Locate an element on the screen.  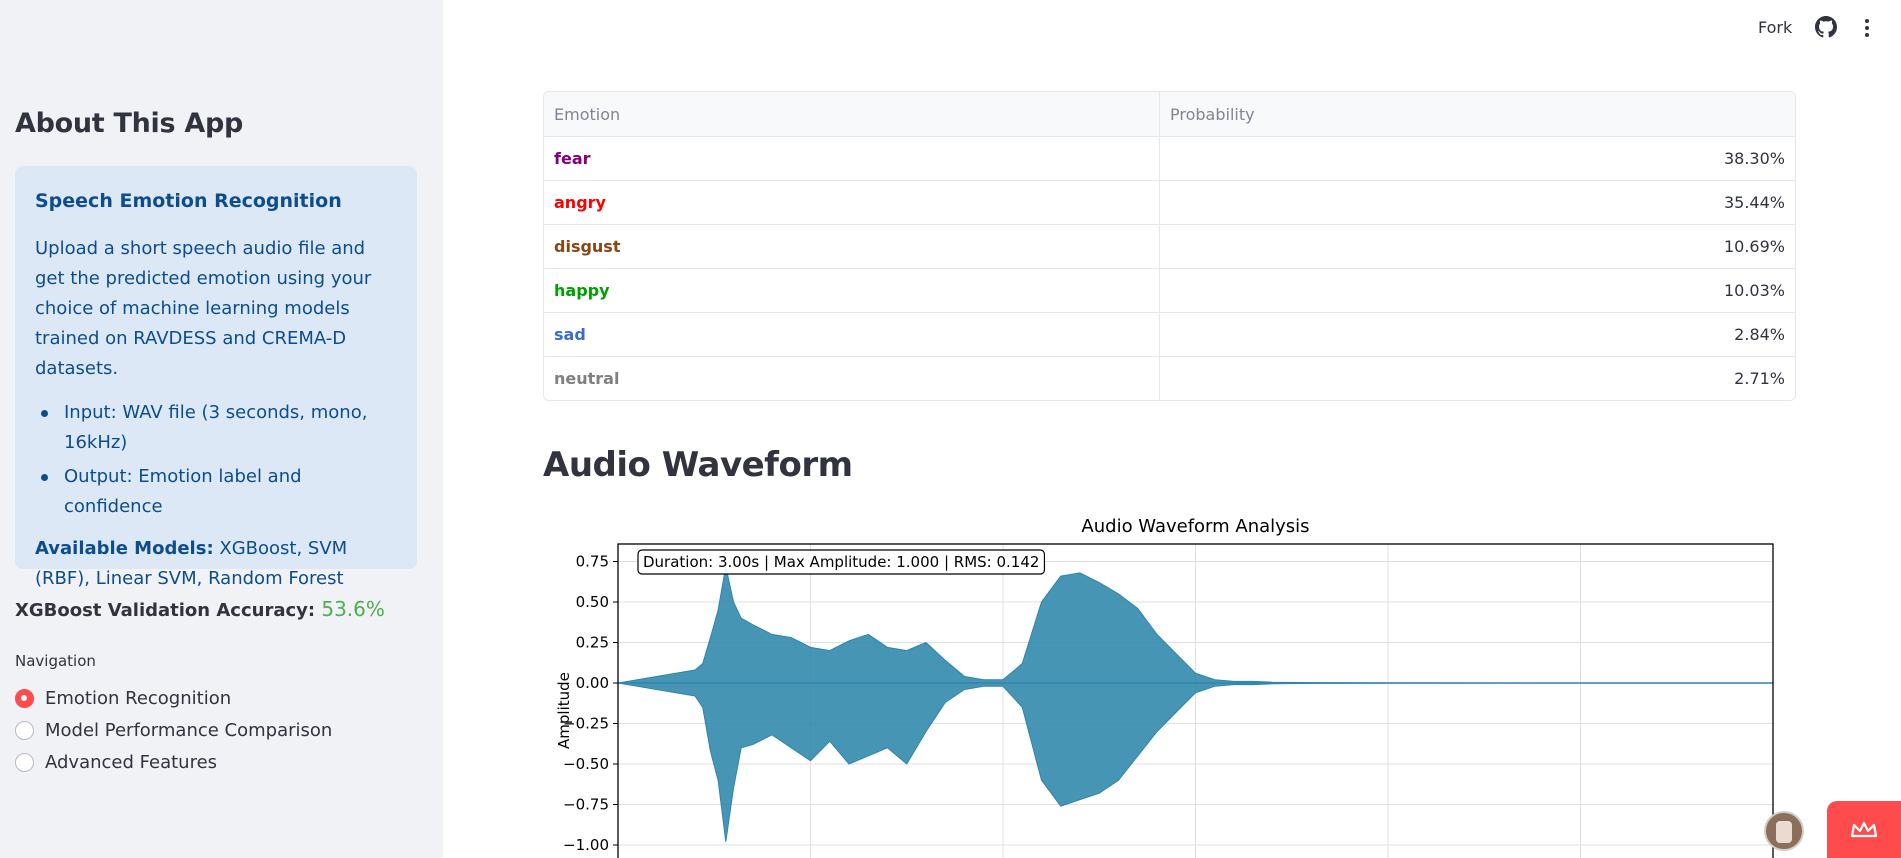
emotion-cell: neutral is located at coordinates (852, 378).